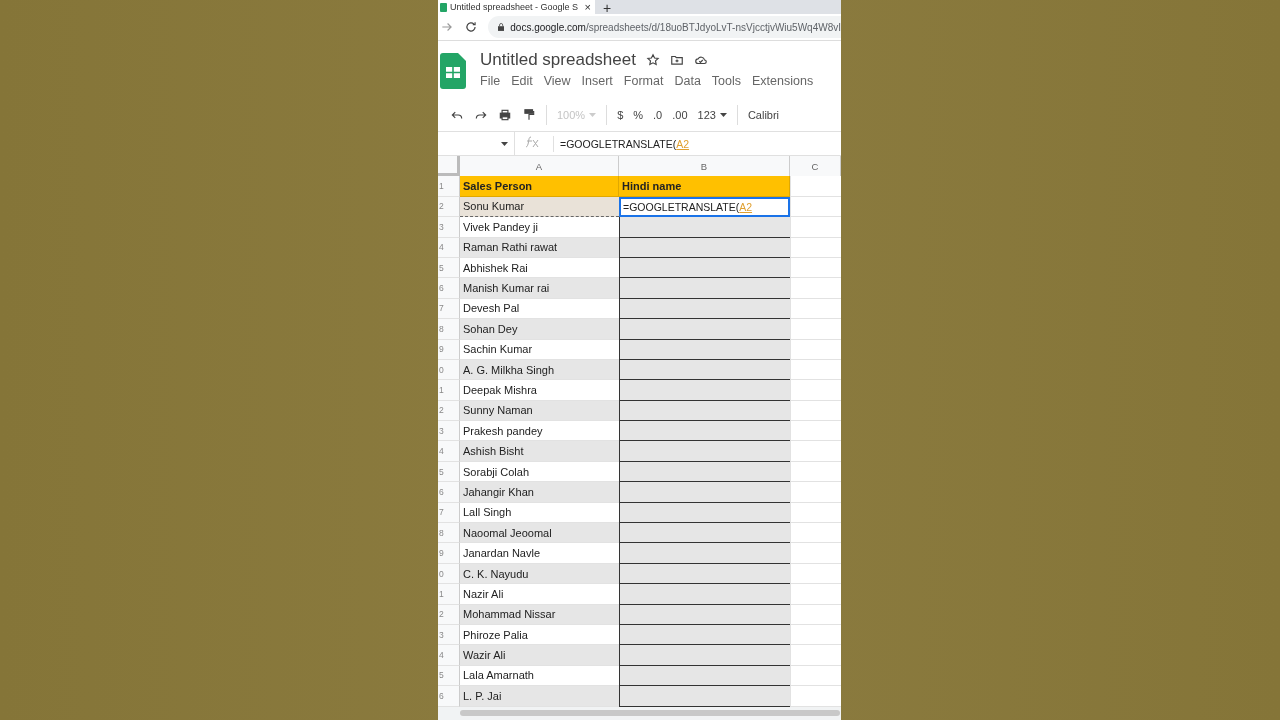 The image size is (1280, 720). What do you see at coordinates (539, 574) in the screenshot?
I see `table-cell: C. K. Nayudu` at bounding box center [539, 574].